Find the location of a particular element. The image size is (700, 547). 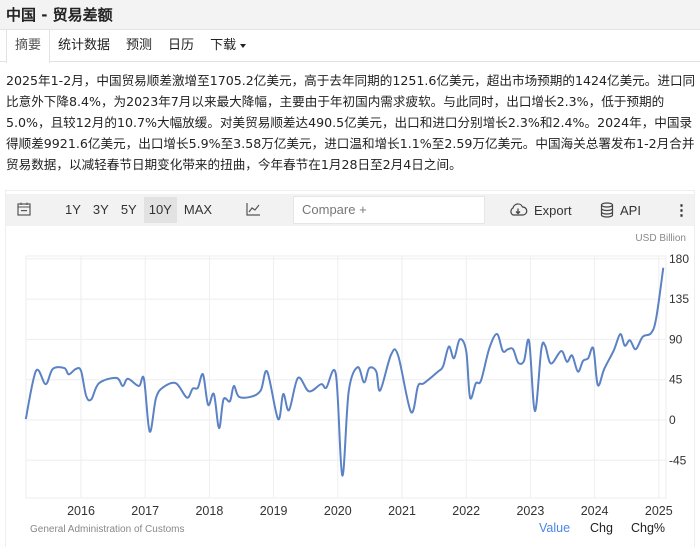

x-tick-label: 2023 is located at coordinates (530, 511).